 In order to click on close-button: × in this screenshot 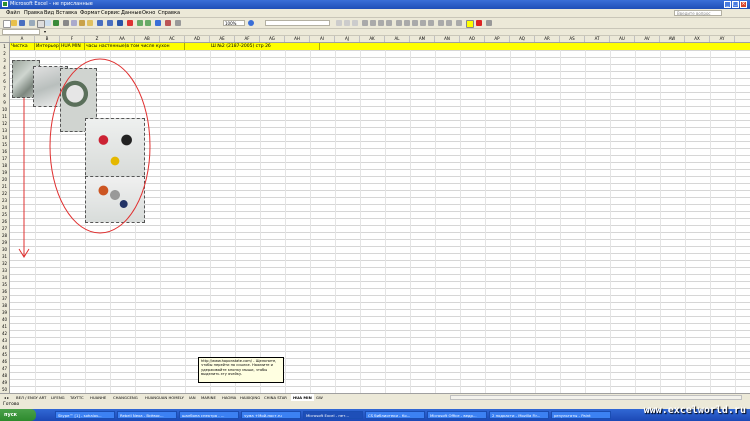, I will do `click(743, 4)`.